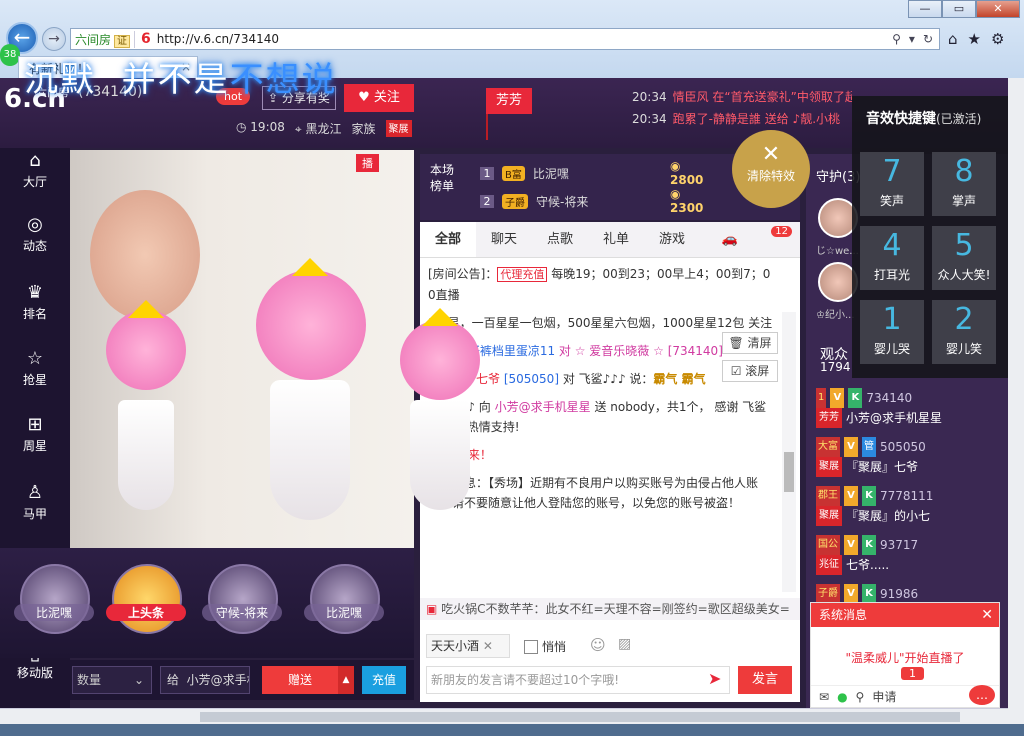 The height and width of the screenshot is (736, 1024). I want to click on shortcut-key-laugh: 7 笑声, so click(892, 184).